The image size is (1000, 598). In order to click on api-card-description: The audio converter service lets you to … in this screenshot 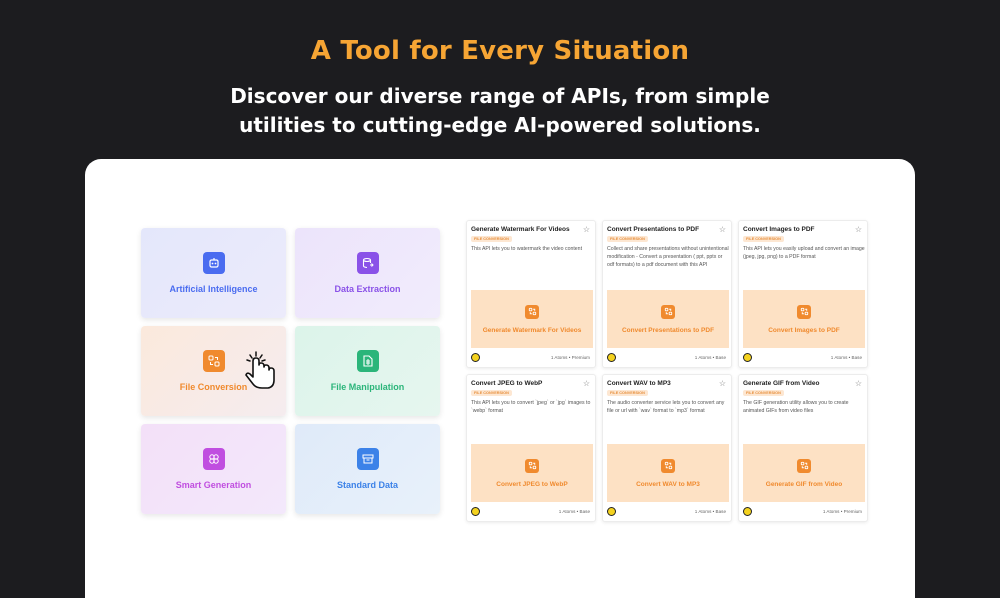, I will do `click(666, 407)`.